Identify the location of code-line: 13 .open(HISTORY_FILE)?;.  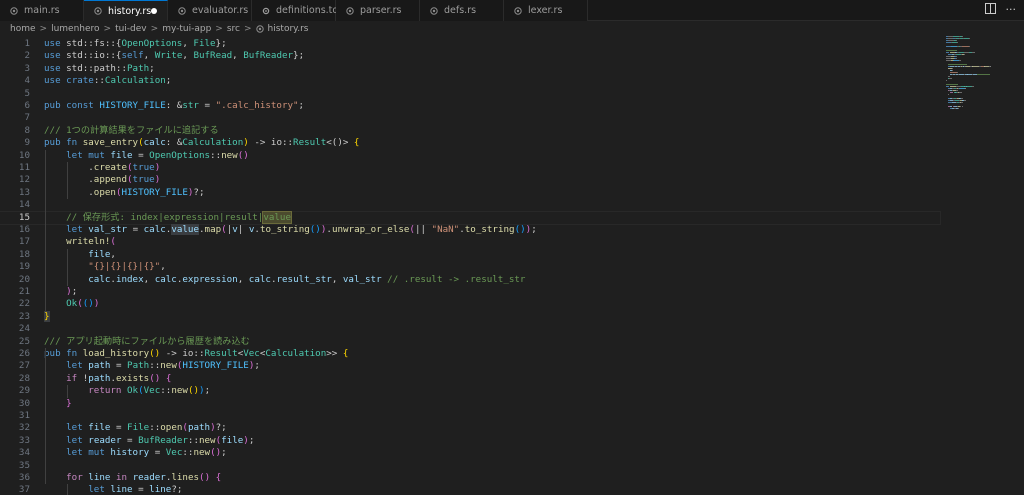
(470, 193).